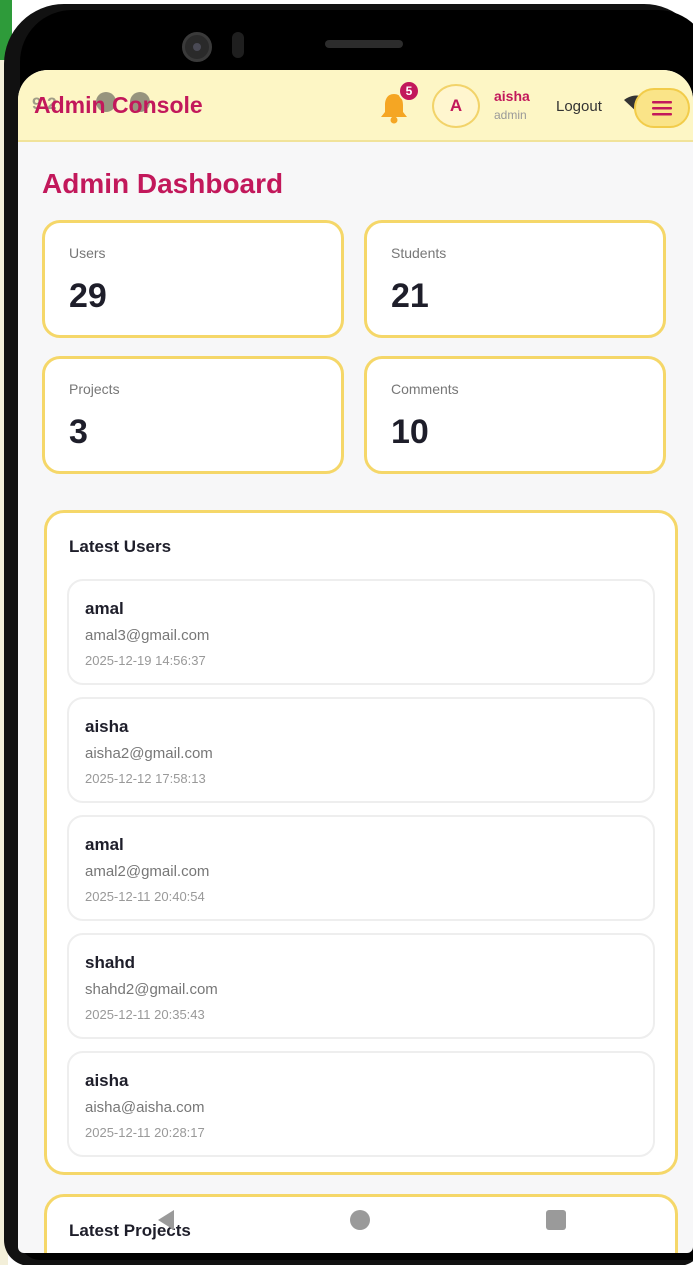 The width and height of the screenshot is (693, 1265). What do you see at coordinates (515, 415) in the screenshot?
I see `stat-card-comments: Comments 10` at bounding box center [515, 415].